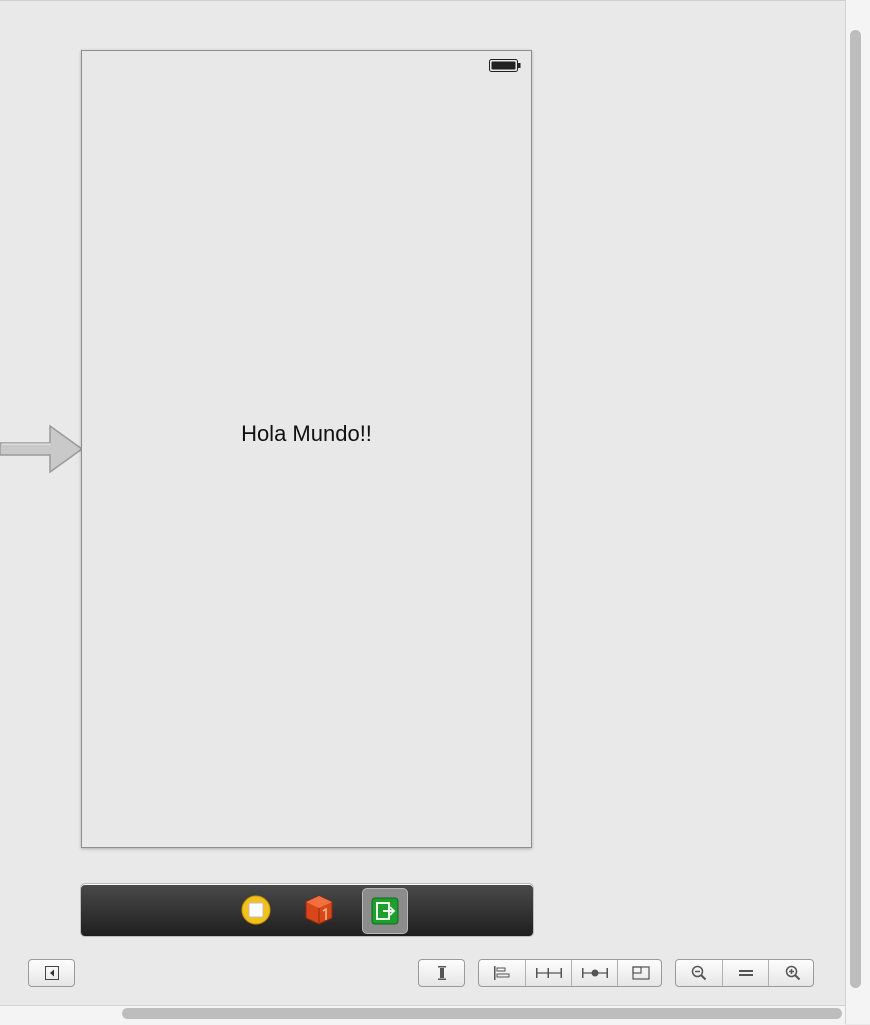 Image resolution: width=870 pixels, height=1025 pixels. Describe the element at coordinates (482, 1013) in the screenshot. I see `horizontal-scrollbar-thumb` at that location.